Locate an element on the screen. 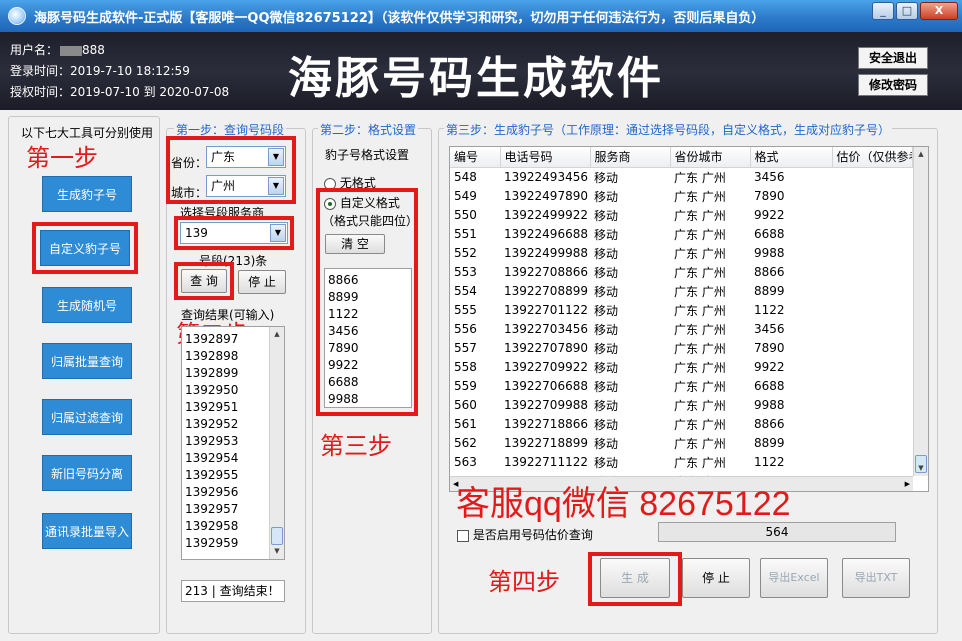 The width and height of the screenshot is (962, 641). custom-leopard-button: 自定义豹子号 is located at coordinates (85, 248).